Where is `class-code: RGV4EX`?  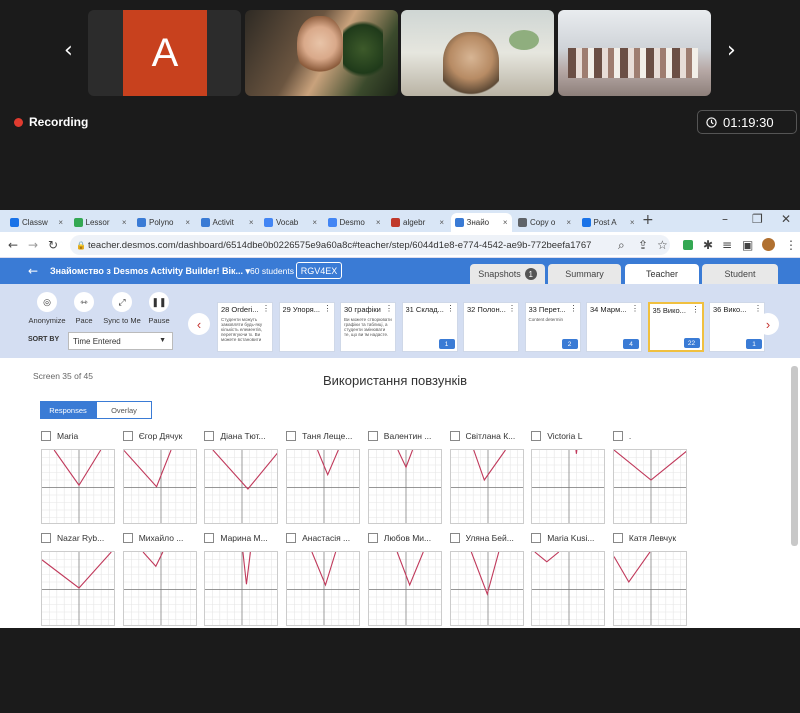
class-code: RGV4EX is located at coordinates (319, 270).